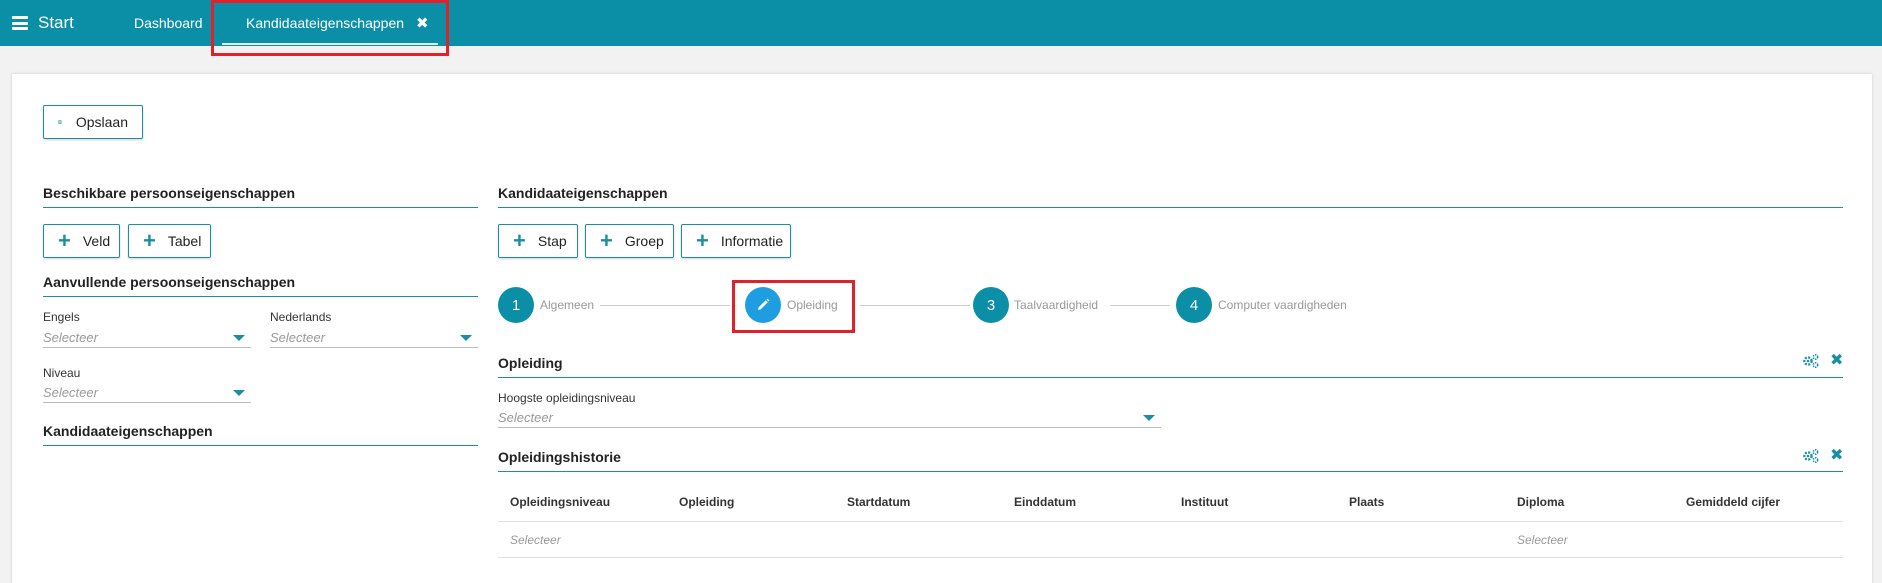  What do you see at coordinates (169, 193) in the screenshot?
I see `available-properties-title: Beschikbare persoonseigenschappen` at bounding box center [169, 193].